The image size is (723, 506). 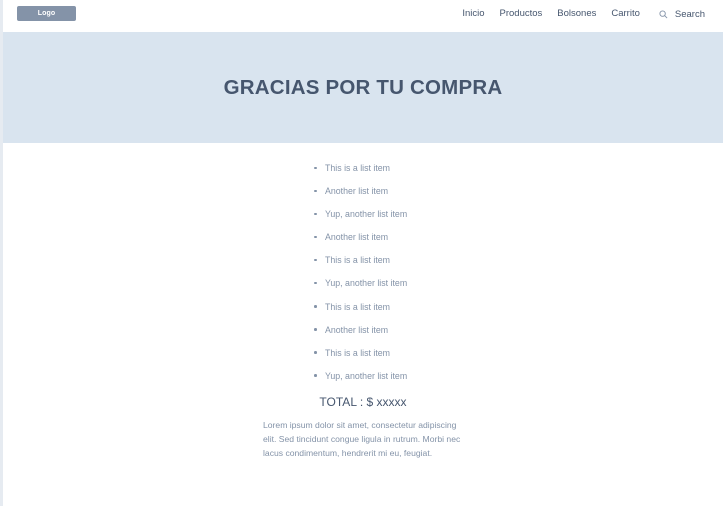 I want to click on nav-item-productos: Productos, so click(x=521, y=14).